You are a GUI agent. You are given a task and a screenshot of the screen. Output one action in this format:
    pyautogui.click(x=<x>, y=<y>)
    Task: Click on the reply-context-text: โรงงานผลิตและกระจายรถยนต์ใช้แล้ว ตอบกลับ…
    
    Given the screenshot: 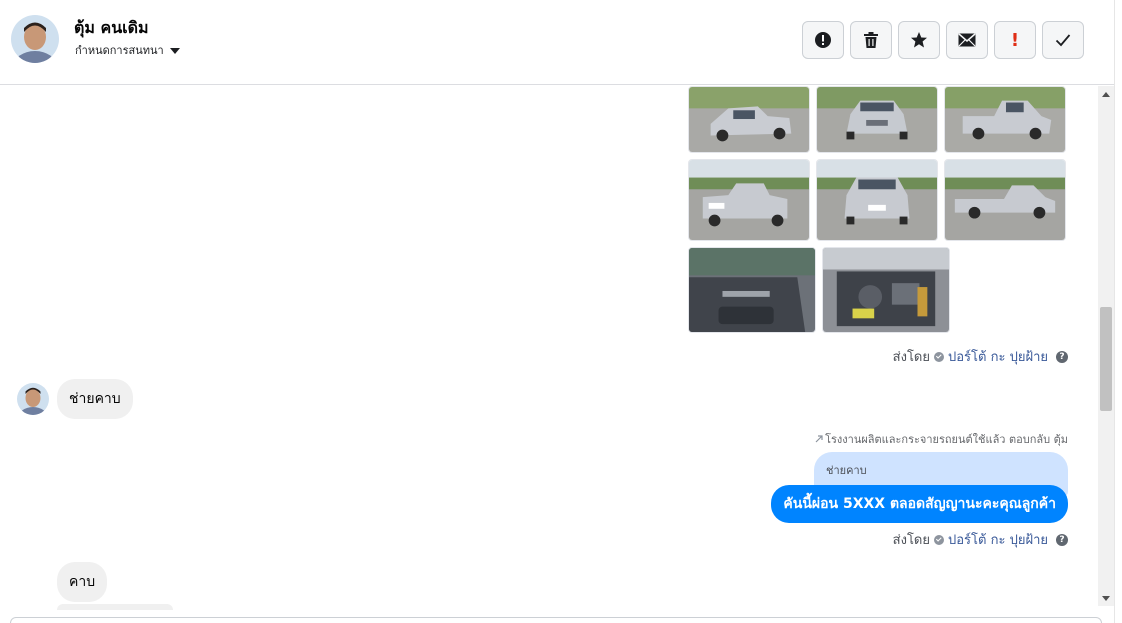 What is the action you would take?
    pyautogui.click(x=946, y=439)
    